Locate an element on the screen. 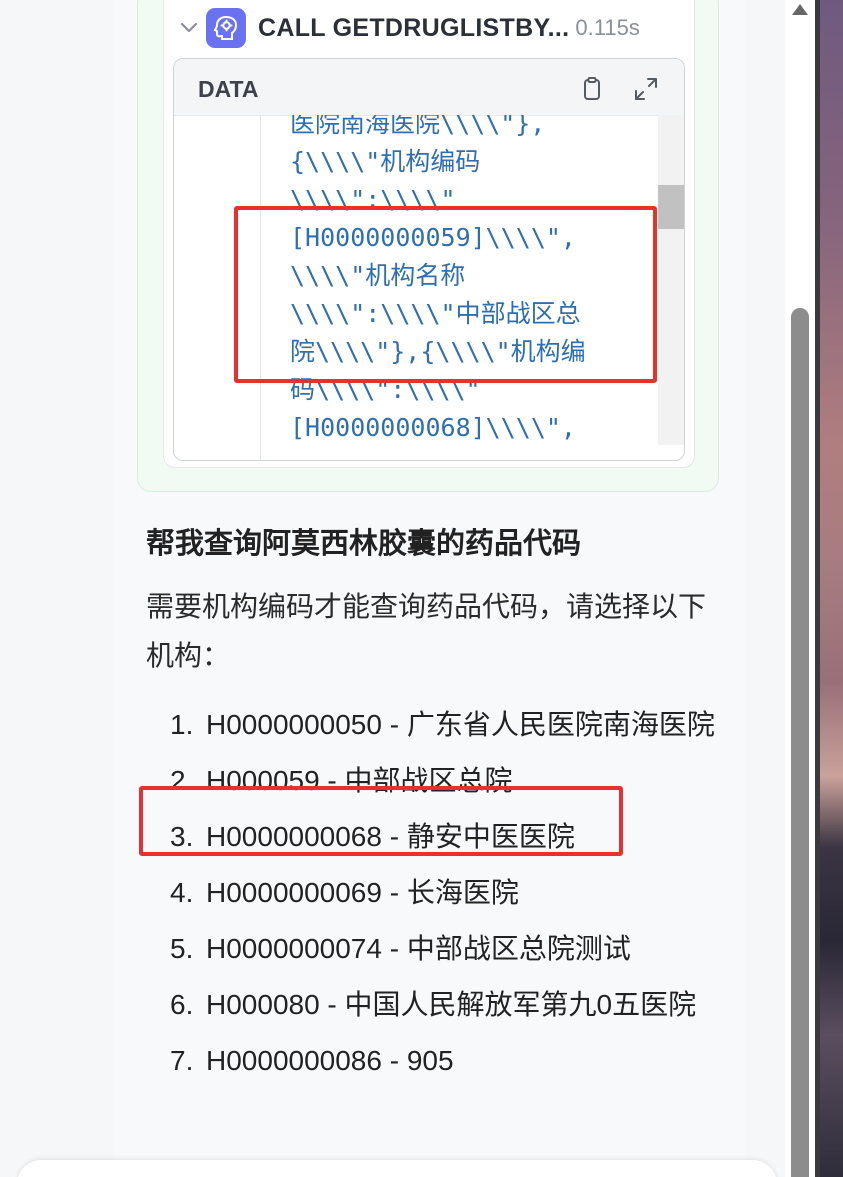  chevron-down-icon is located at coordinates (189, 28).